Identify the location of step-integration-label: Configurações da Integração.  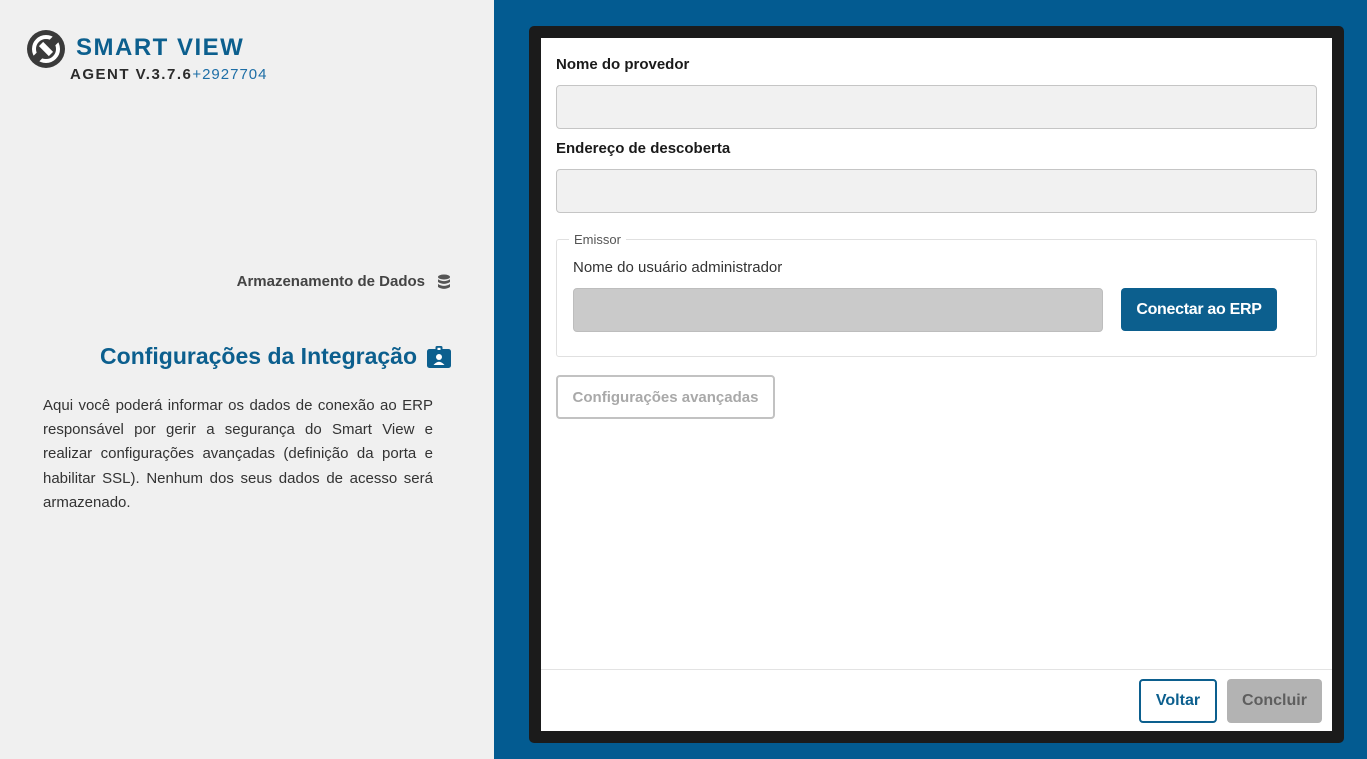
(258, 356).